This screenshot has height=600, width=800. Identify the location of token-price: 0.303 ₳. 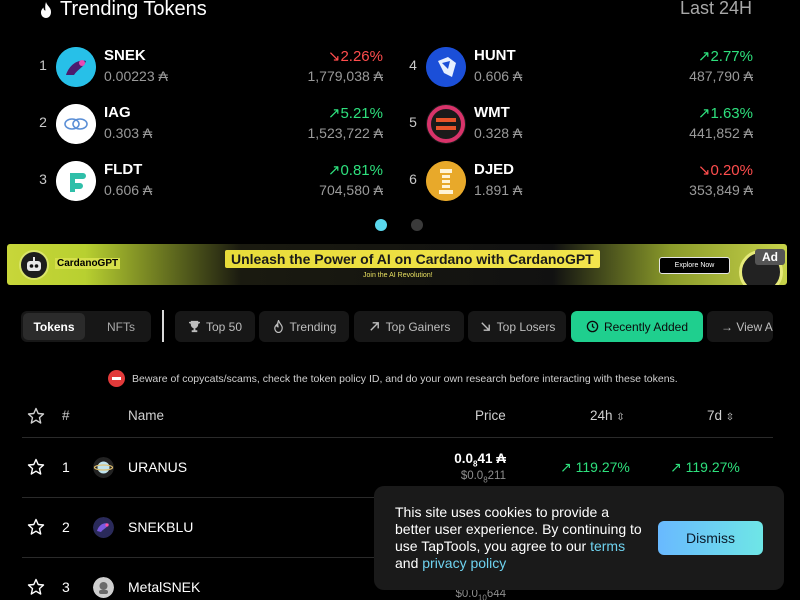
(128, 133).